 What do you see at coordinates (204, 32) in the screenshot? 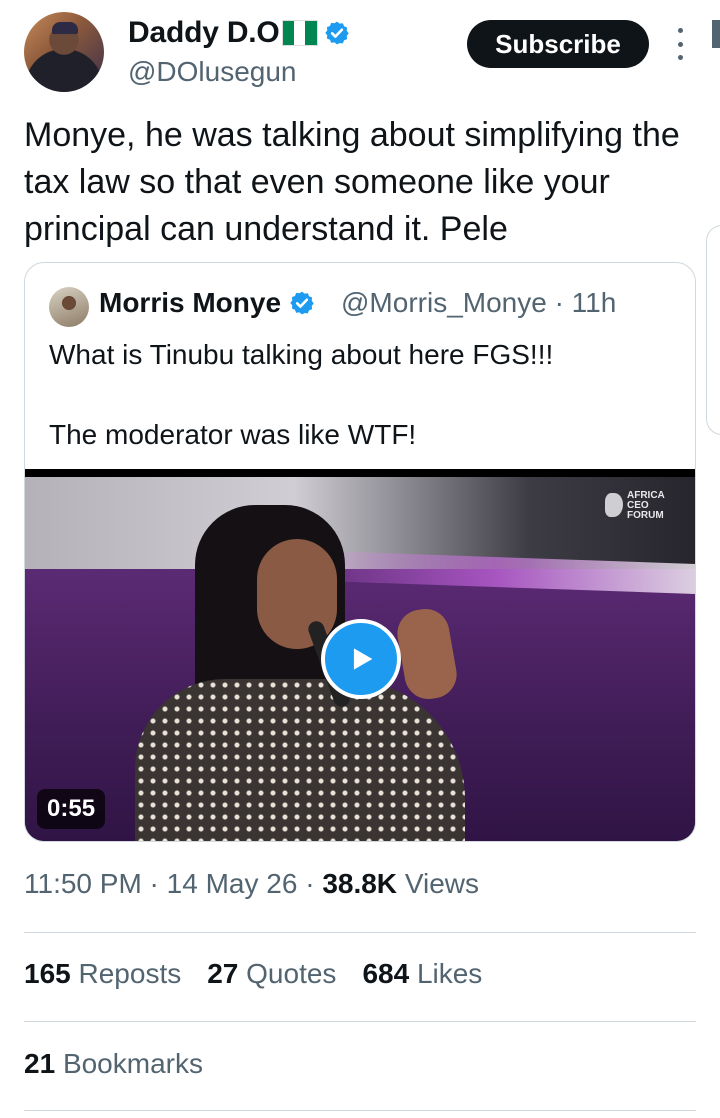
I see `author-name-text: Daddy D.O` at bounding box center [204, 32].